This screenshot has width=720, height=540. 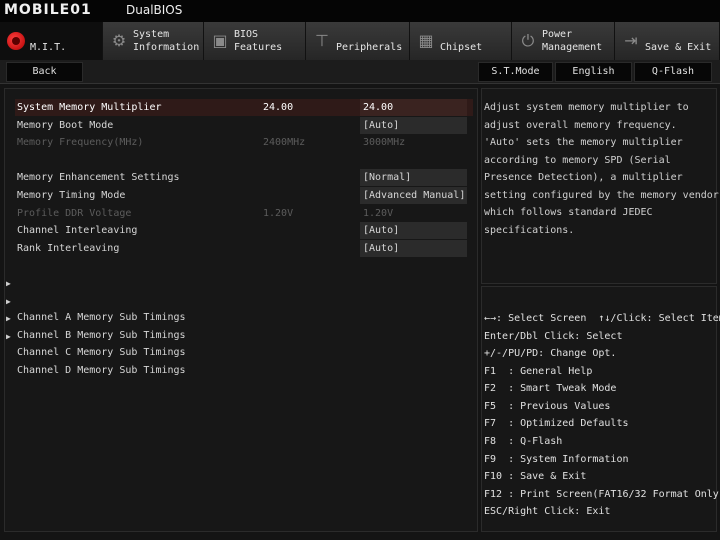 I want to click on back-button: Back, so click(x=44, y=72).